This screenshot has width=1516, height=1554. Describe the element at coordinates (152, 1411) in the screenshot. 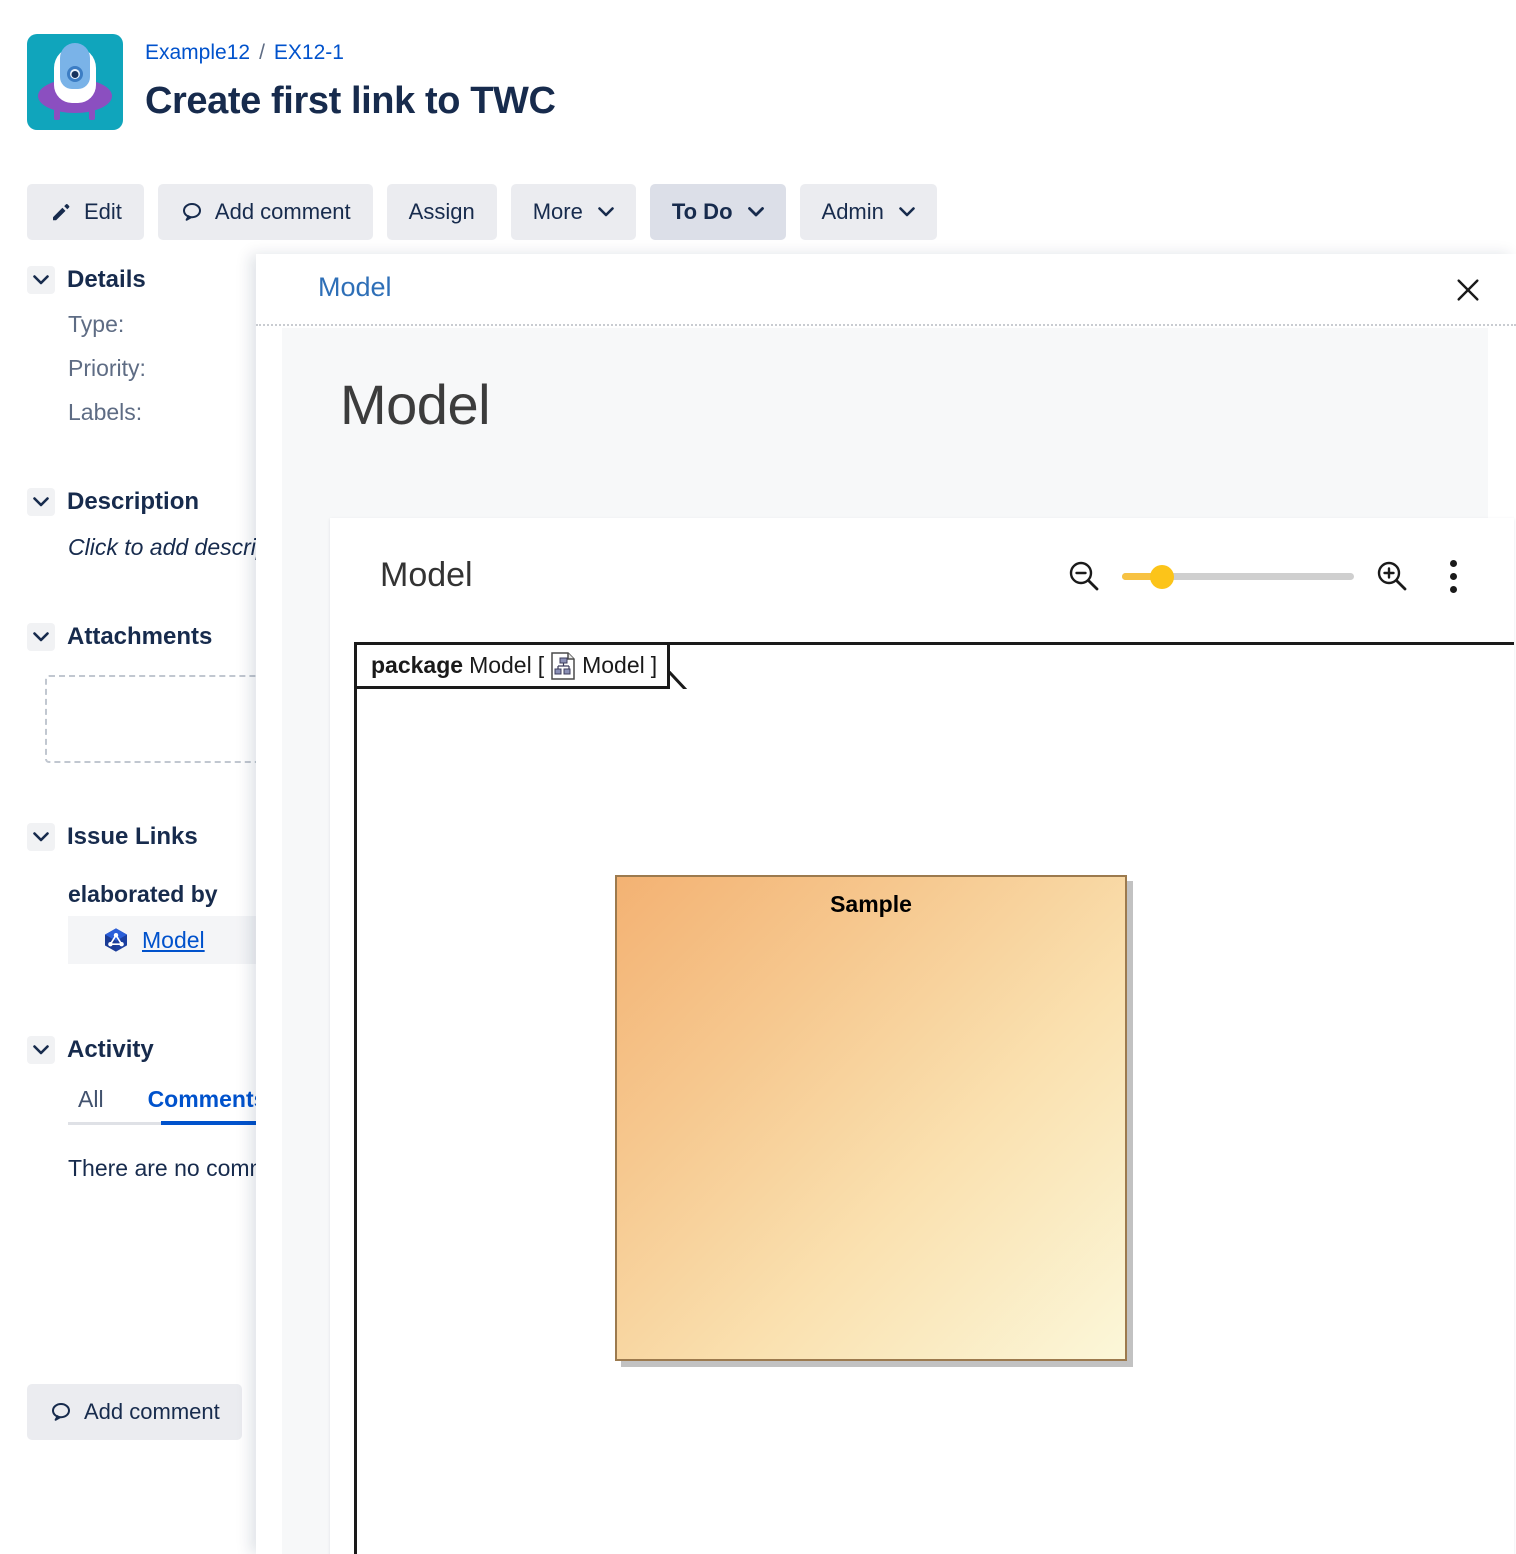

I see `add-comment-bottom-label: Add comment` at that location.